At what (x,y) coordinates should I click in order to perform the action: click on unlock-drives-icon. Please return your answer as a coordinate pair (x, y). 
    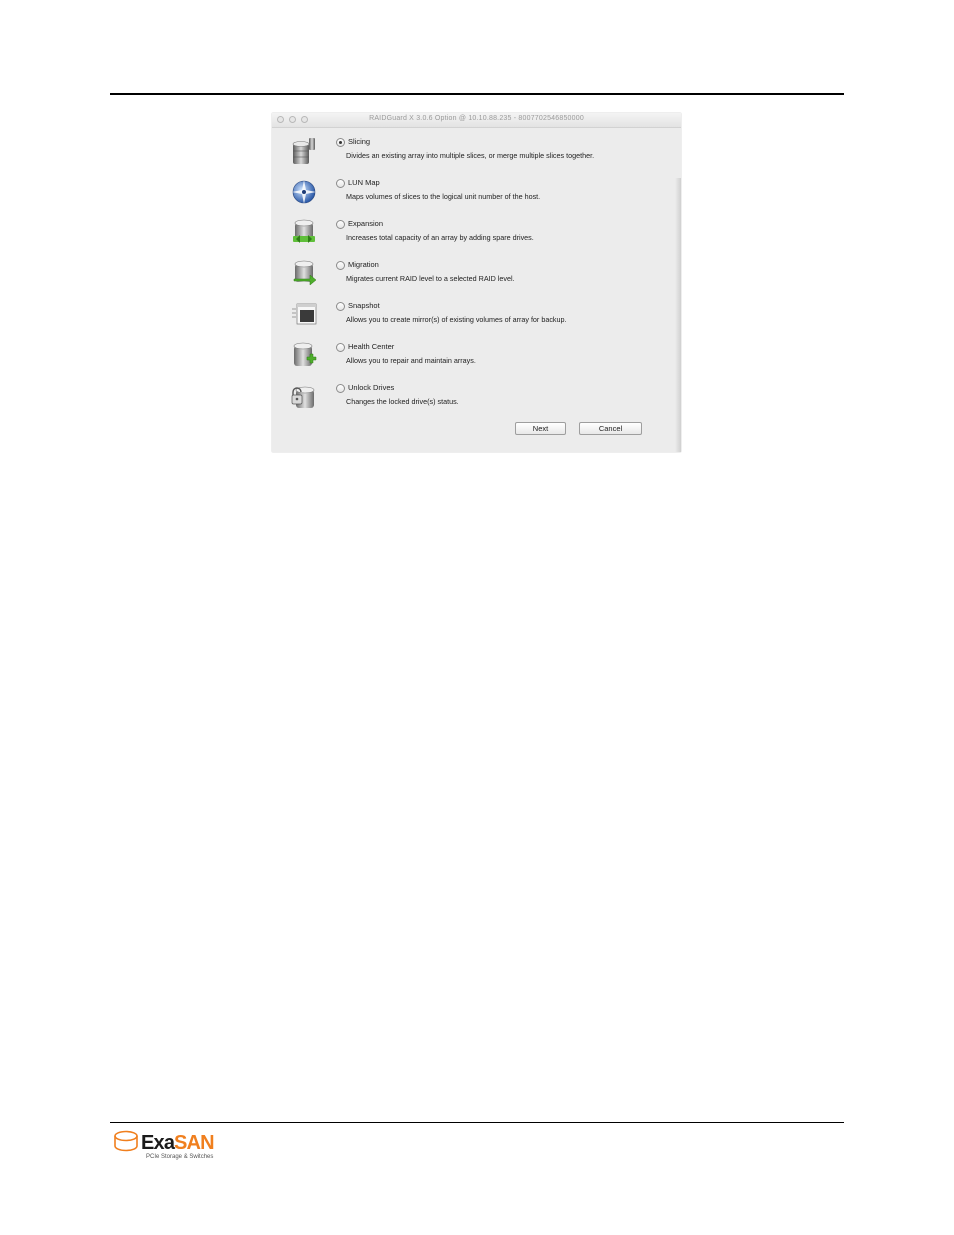
    Looking at the image, I should click on (303, 397).